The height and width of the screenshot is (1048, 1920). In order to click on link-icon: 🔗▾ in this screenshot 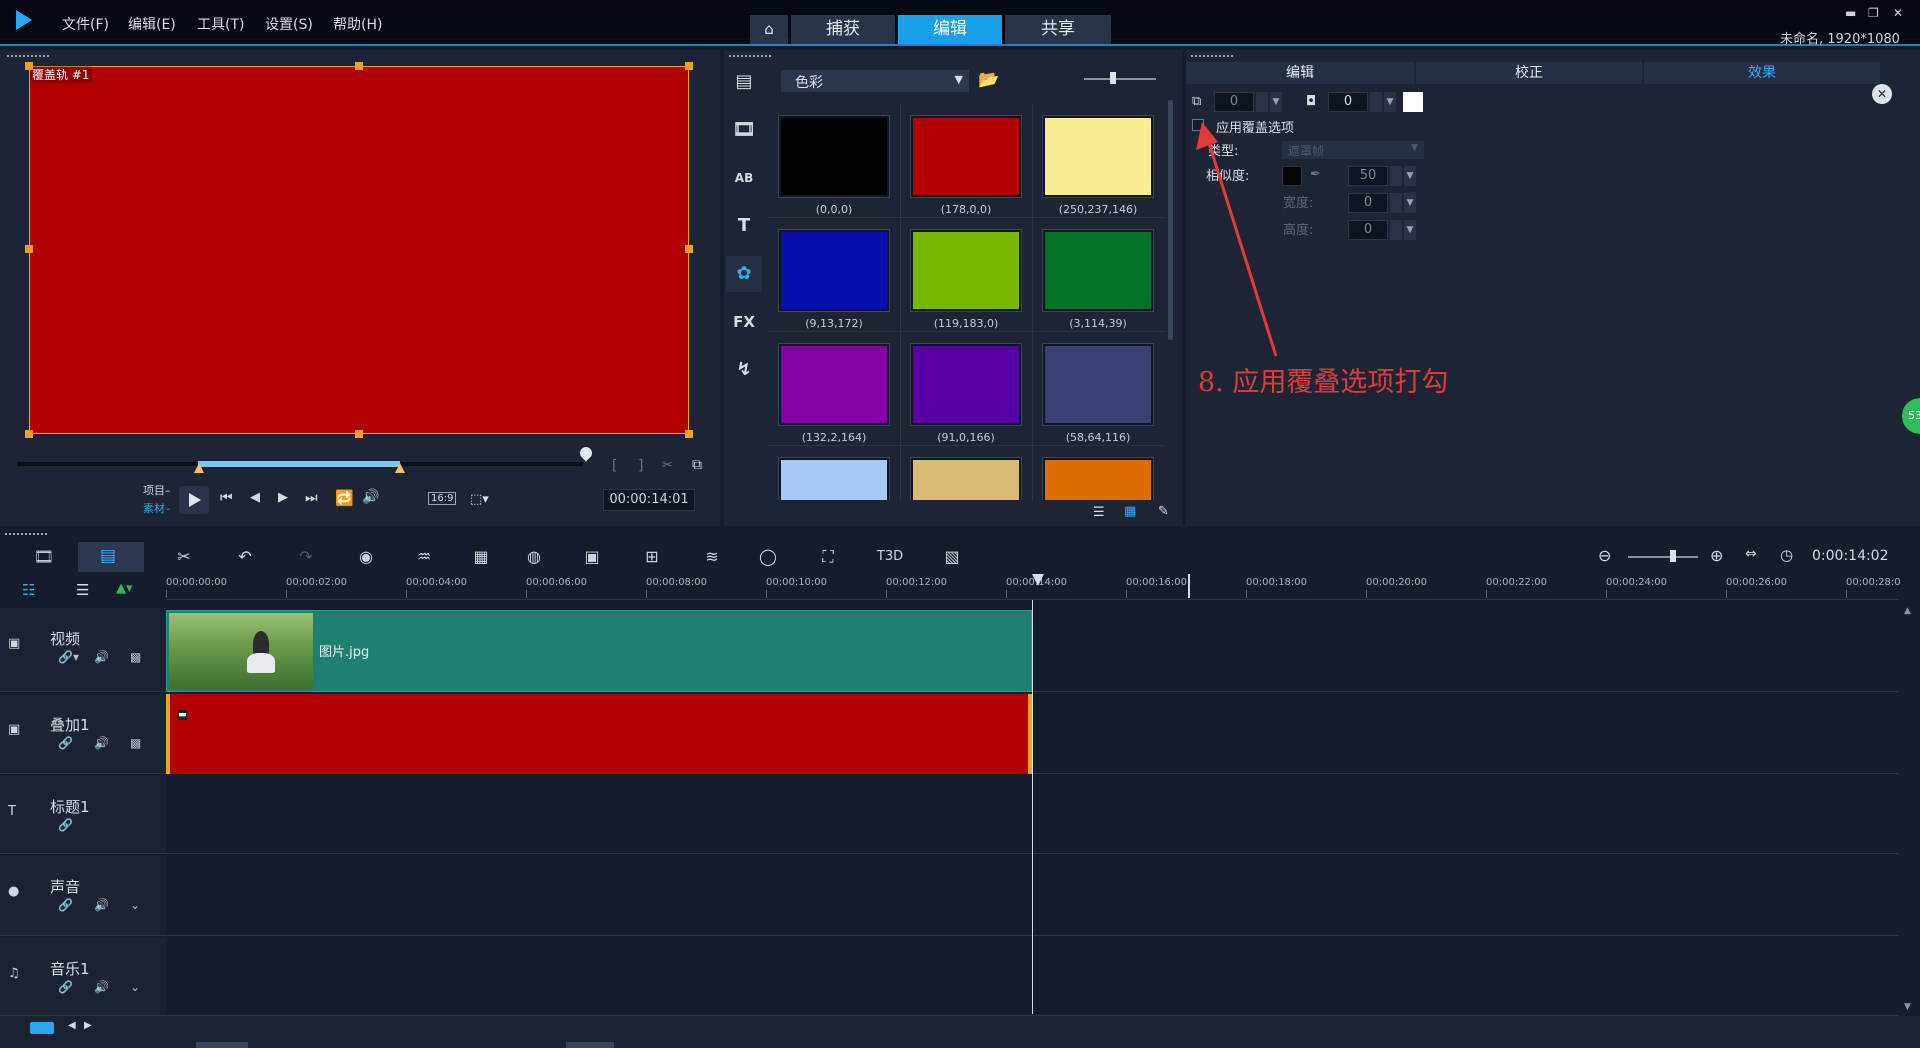, I will do `click(68, 657)`.